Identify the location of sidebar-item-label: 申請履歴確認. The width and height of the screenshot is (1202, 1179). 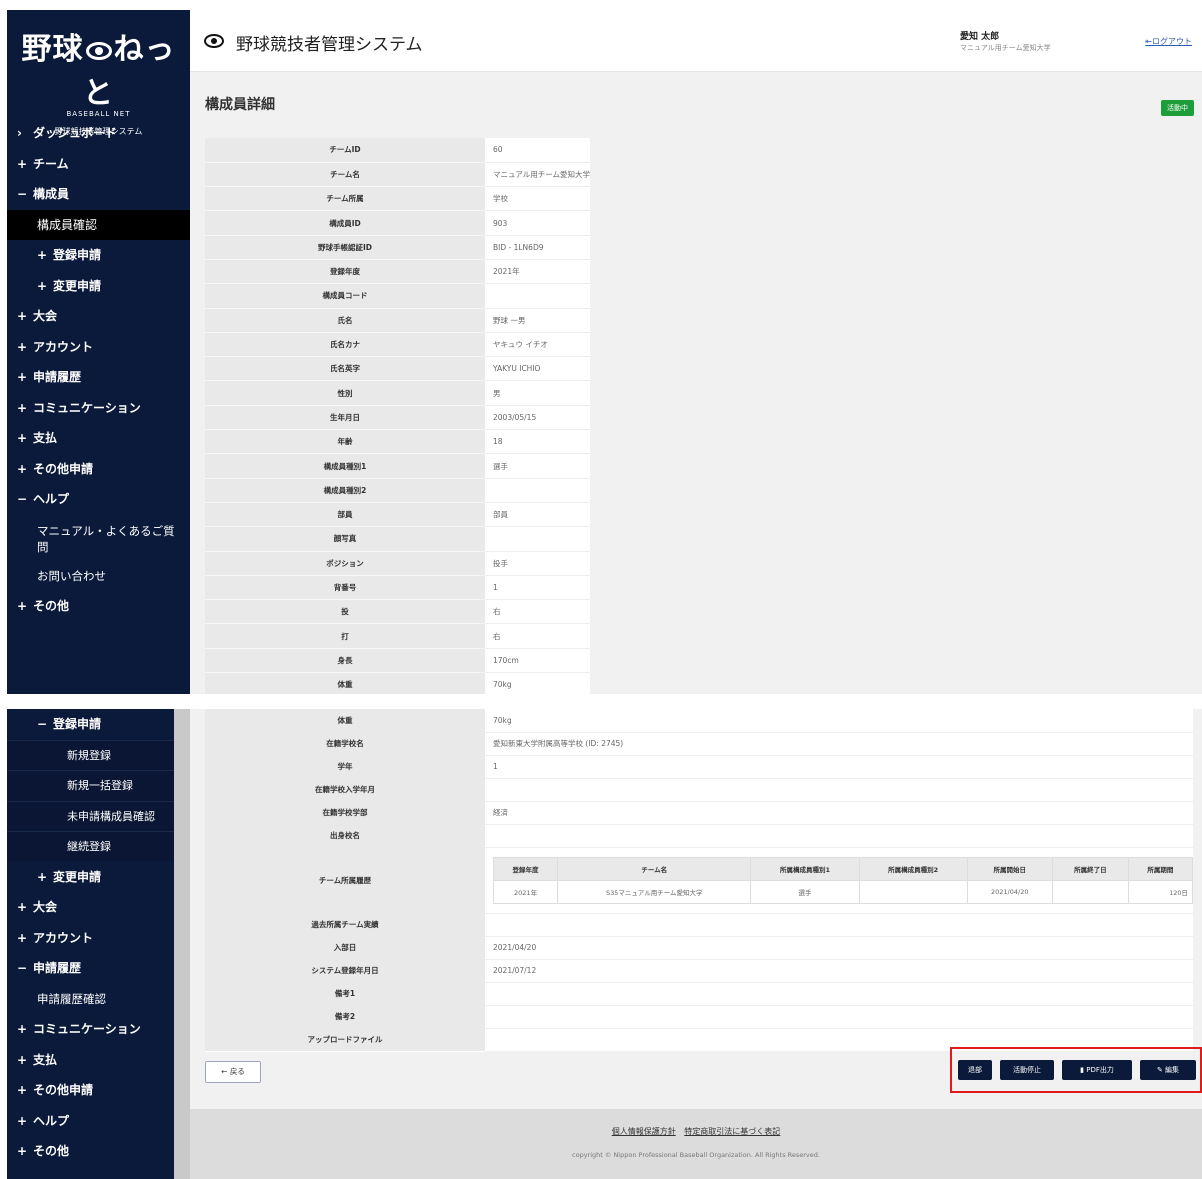
(71, 998).